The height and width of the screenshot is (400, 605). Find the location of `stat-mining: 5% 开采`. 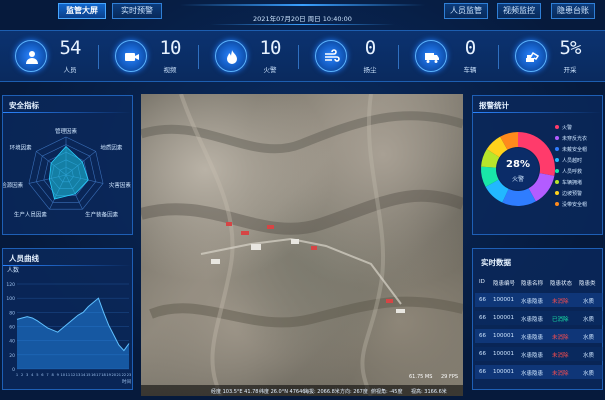

stat-mining: 5% 开采 is located at coordinates (555, 57).